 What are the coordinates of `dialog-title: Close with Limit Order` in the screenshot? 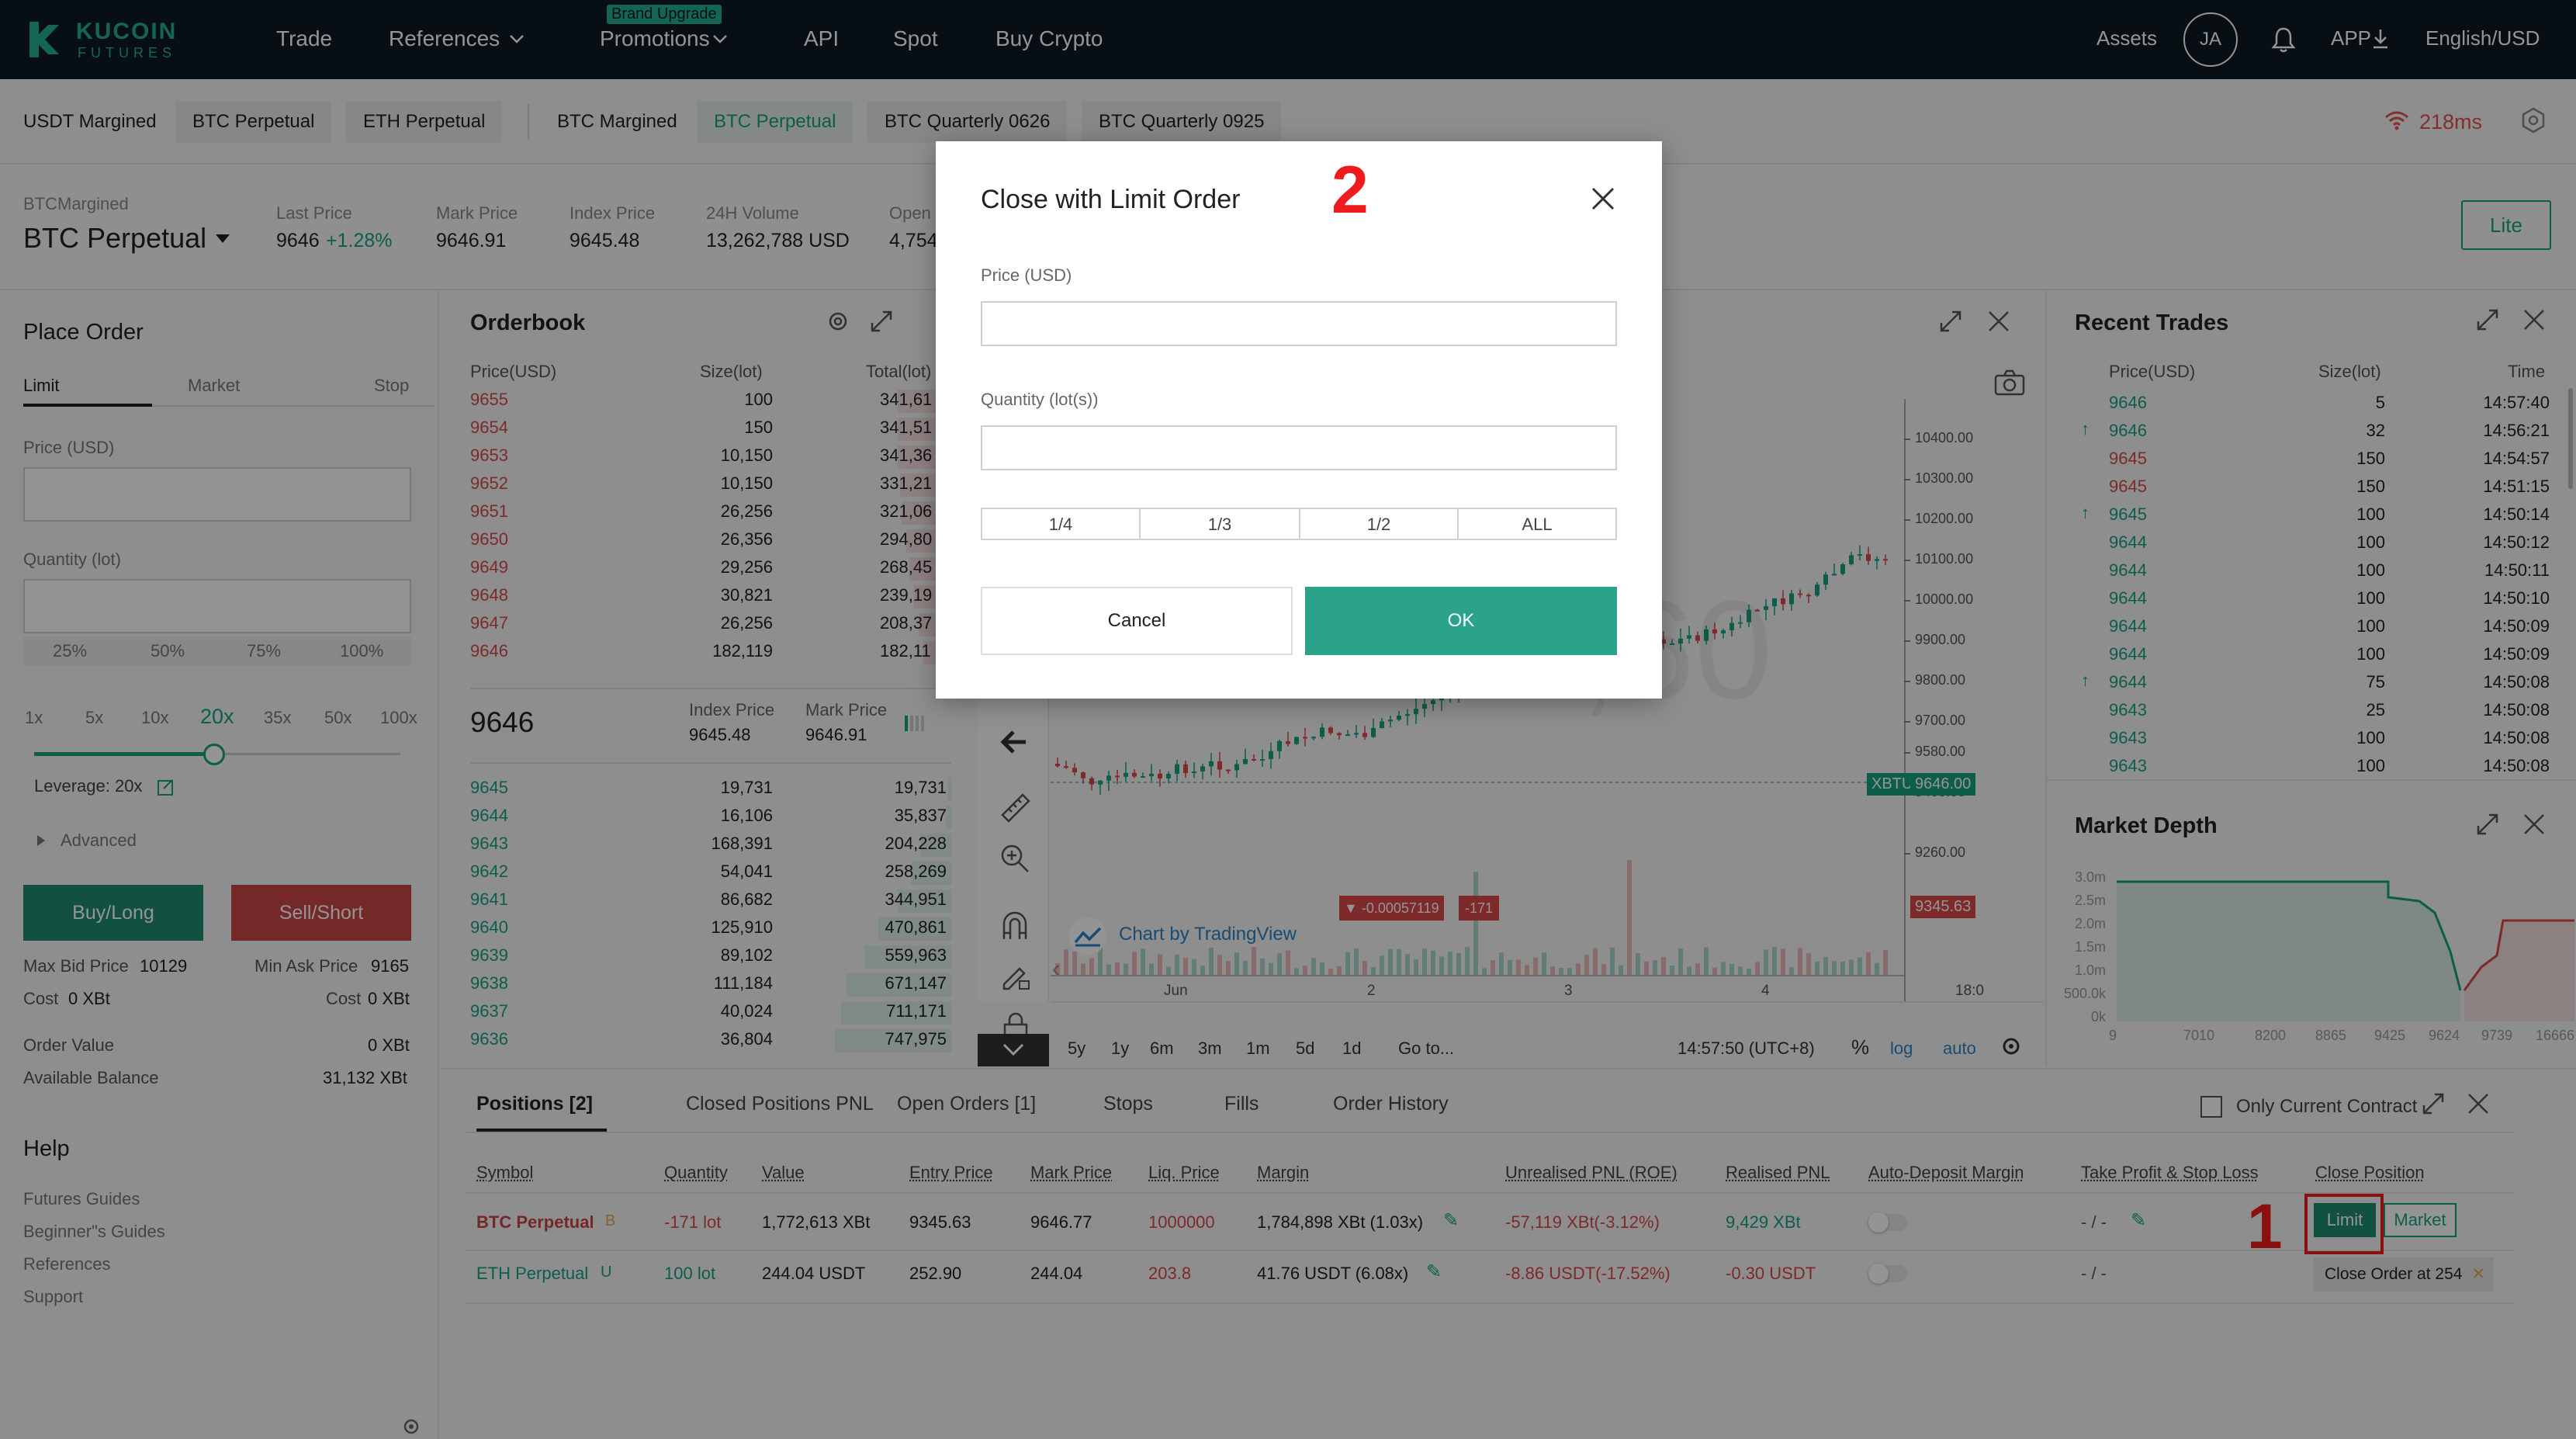 It's located at (1111, 199).